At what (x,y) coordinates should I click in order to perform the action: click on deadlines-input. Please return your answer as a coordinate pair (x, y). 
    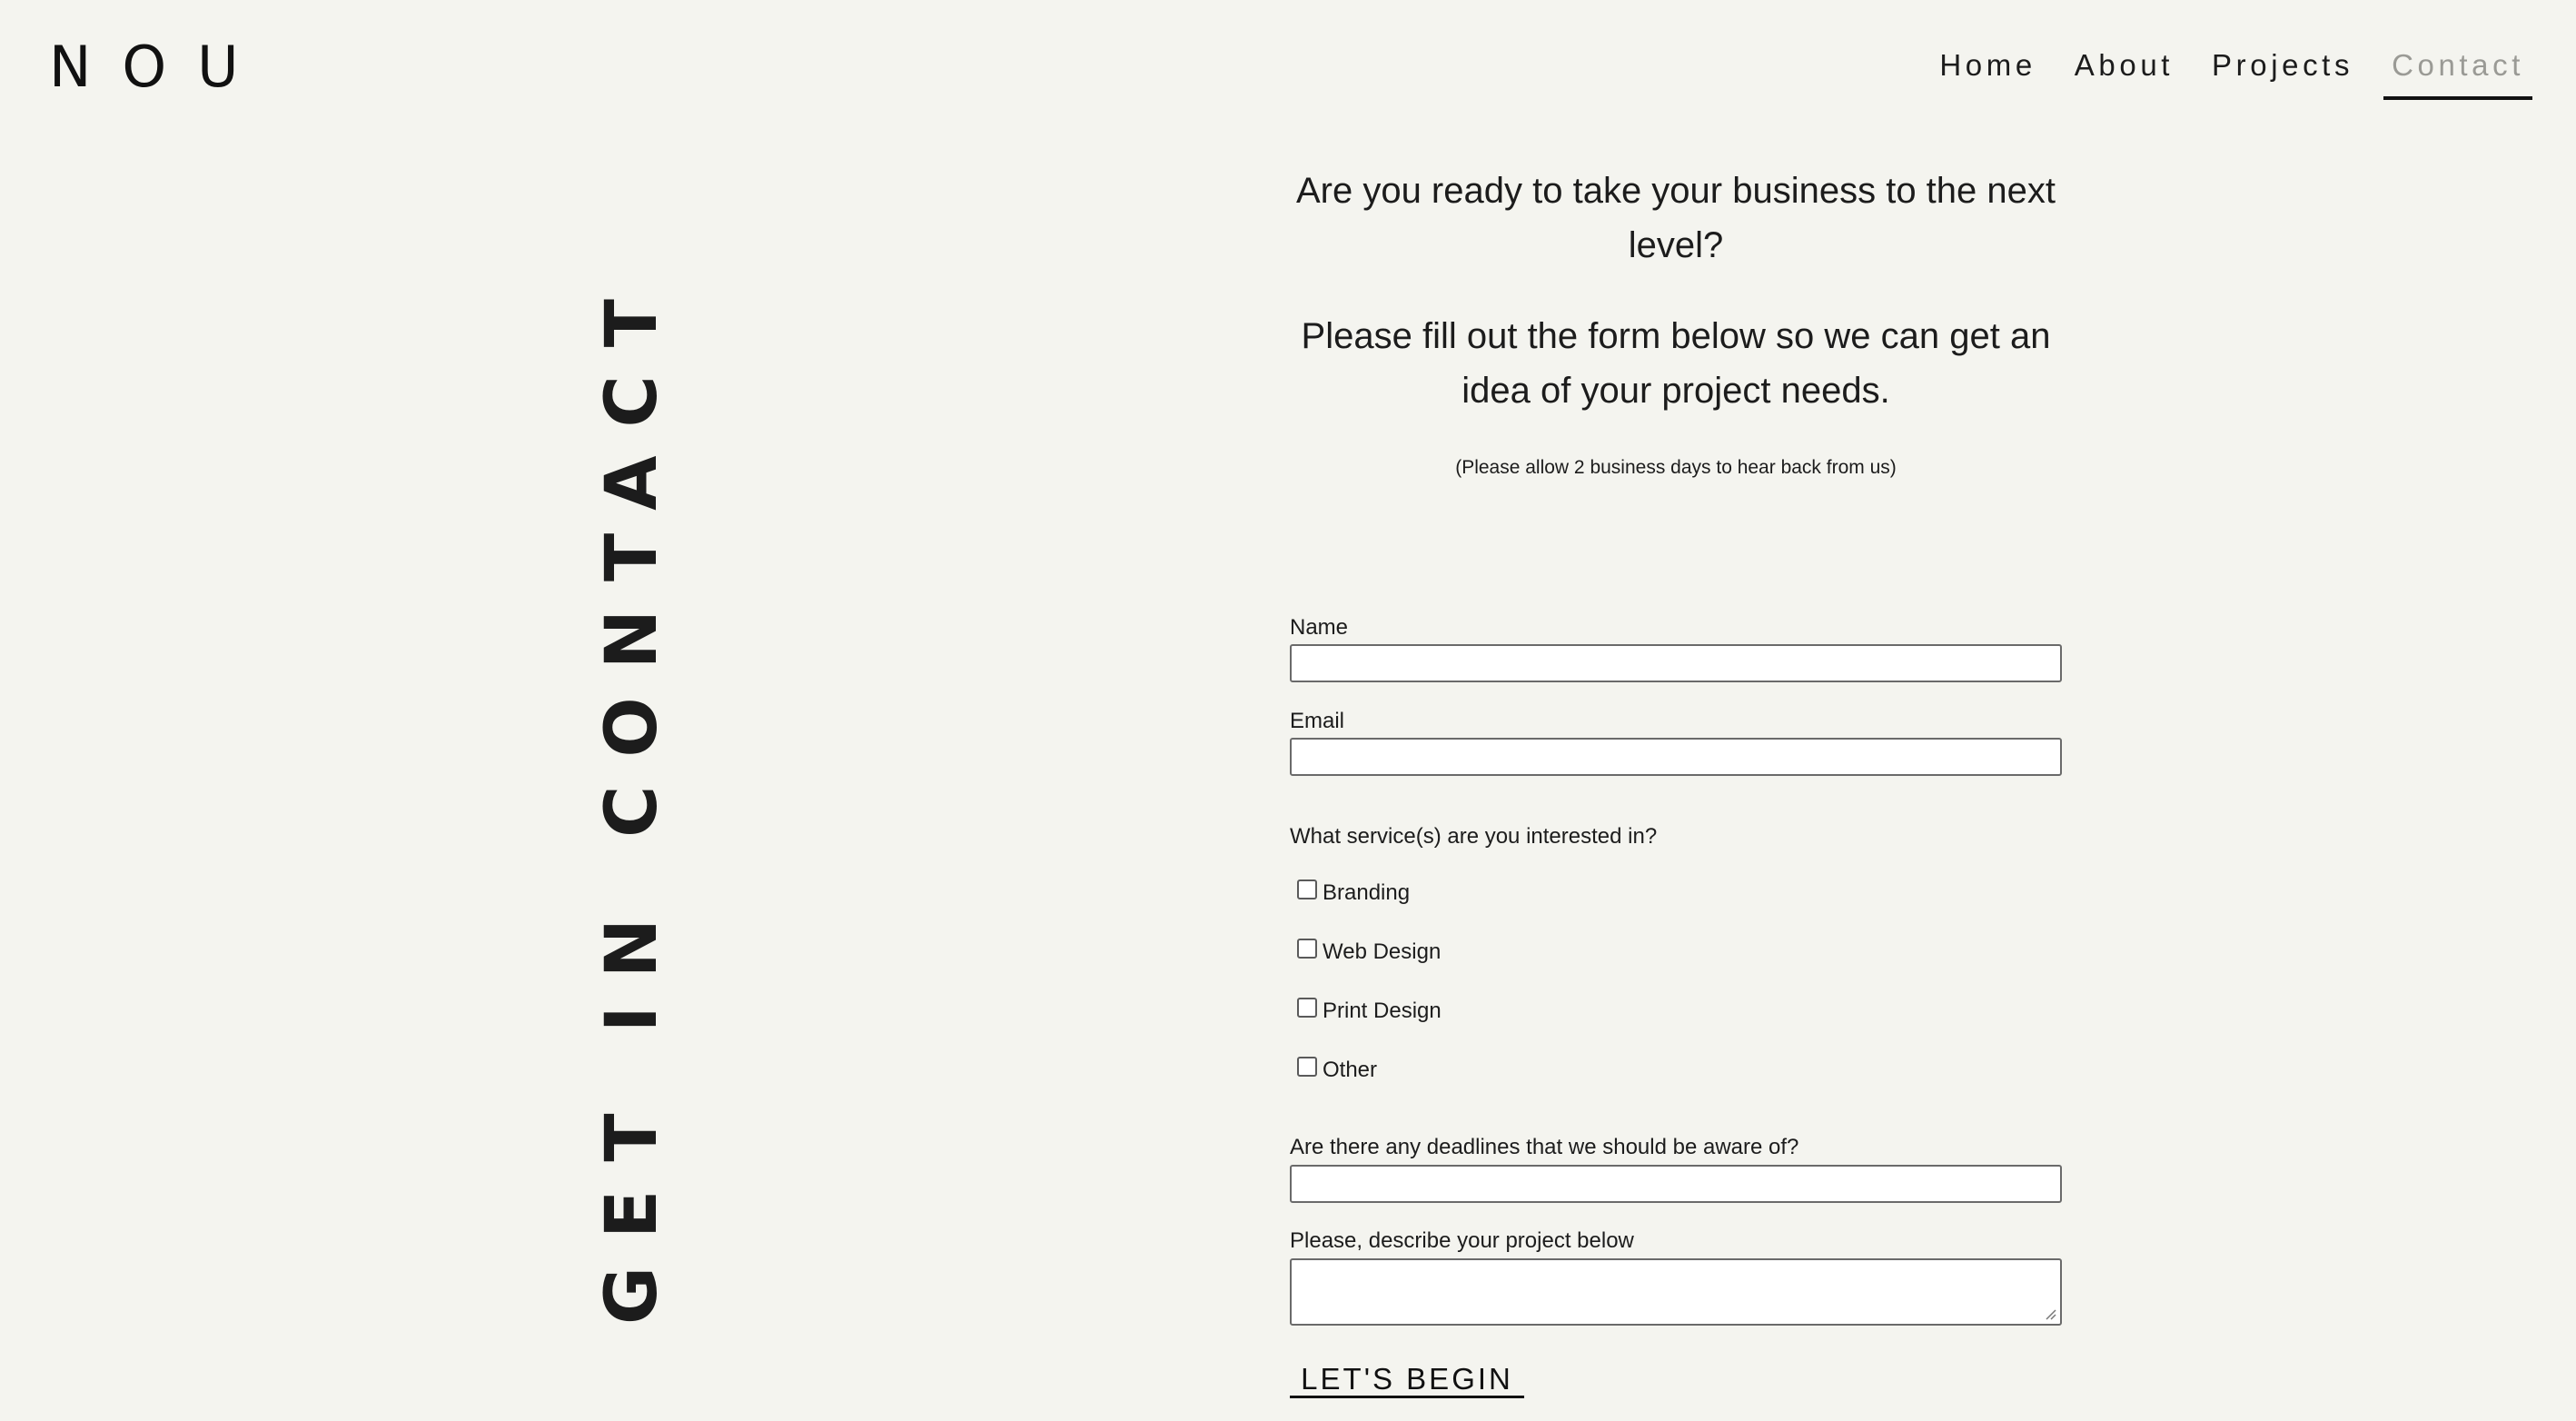
    Looking at the image, I should click on (1676, 1184).